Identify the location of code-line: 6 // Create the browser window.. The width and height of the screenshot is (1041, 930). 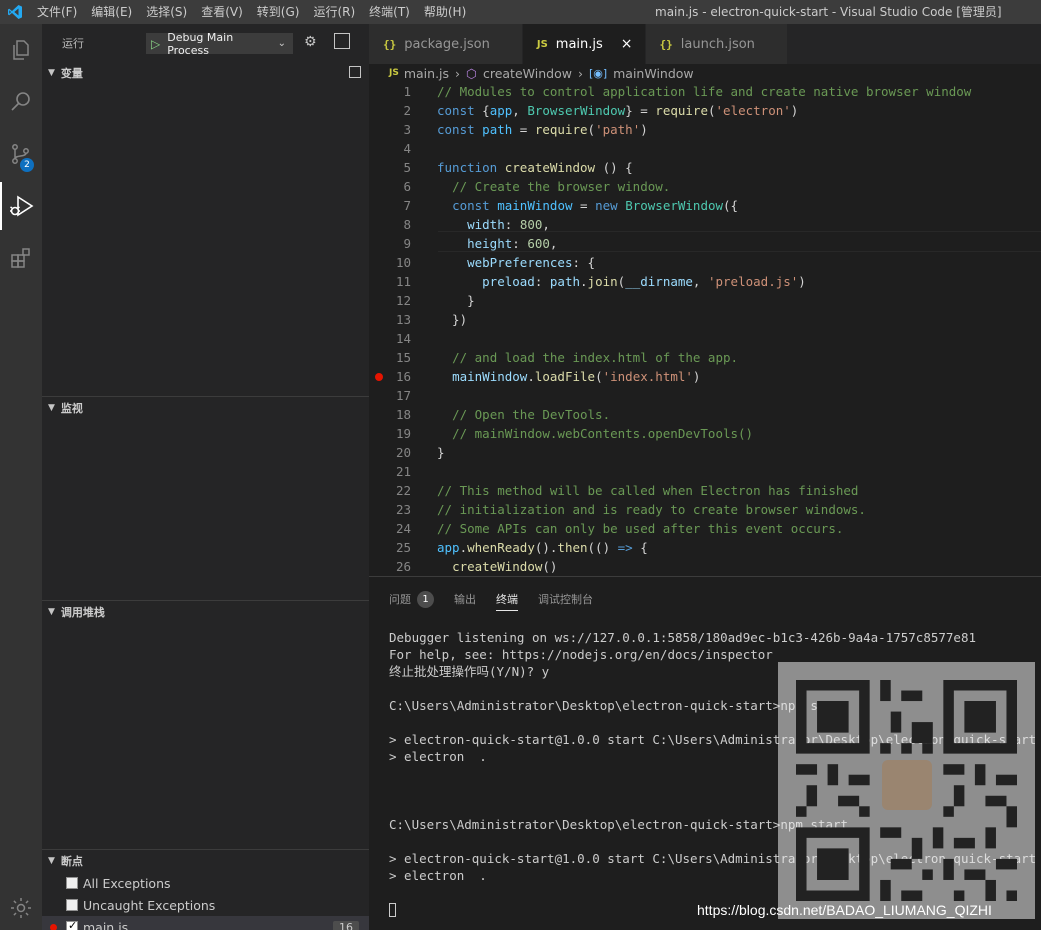
(705, 186).